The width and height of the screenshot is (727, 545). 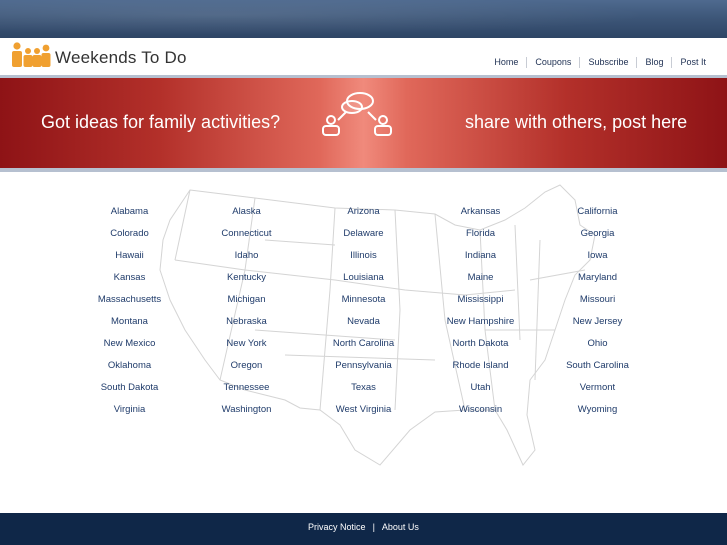 What do you see at coordinates (246, 301) in the screenshot?
I see `state-link-michigan: Michigan` at bounding box center [246, 301].